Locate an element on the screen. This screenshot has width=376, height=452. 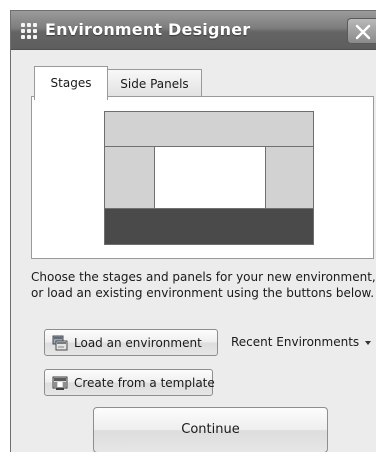
right-panel-region is located at coordinates (289, 177).